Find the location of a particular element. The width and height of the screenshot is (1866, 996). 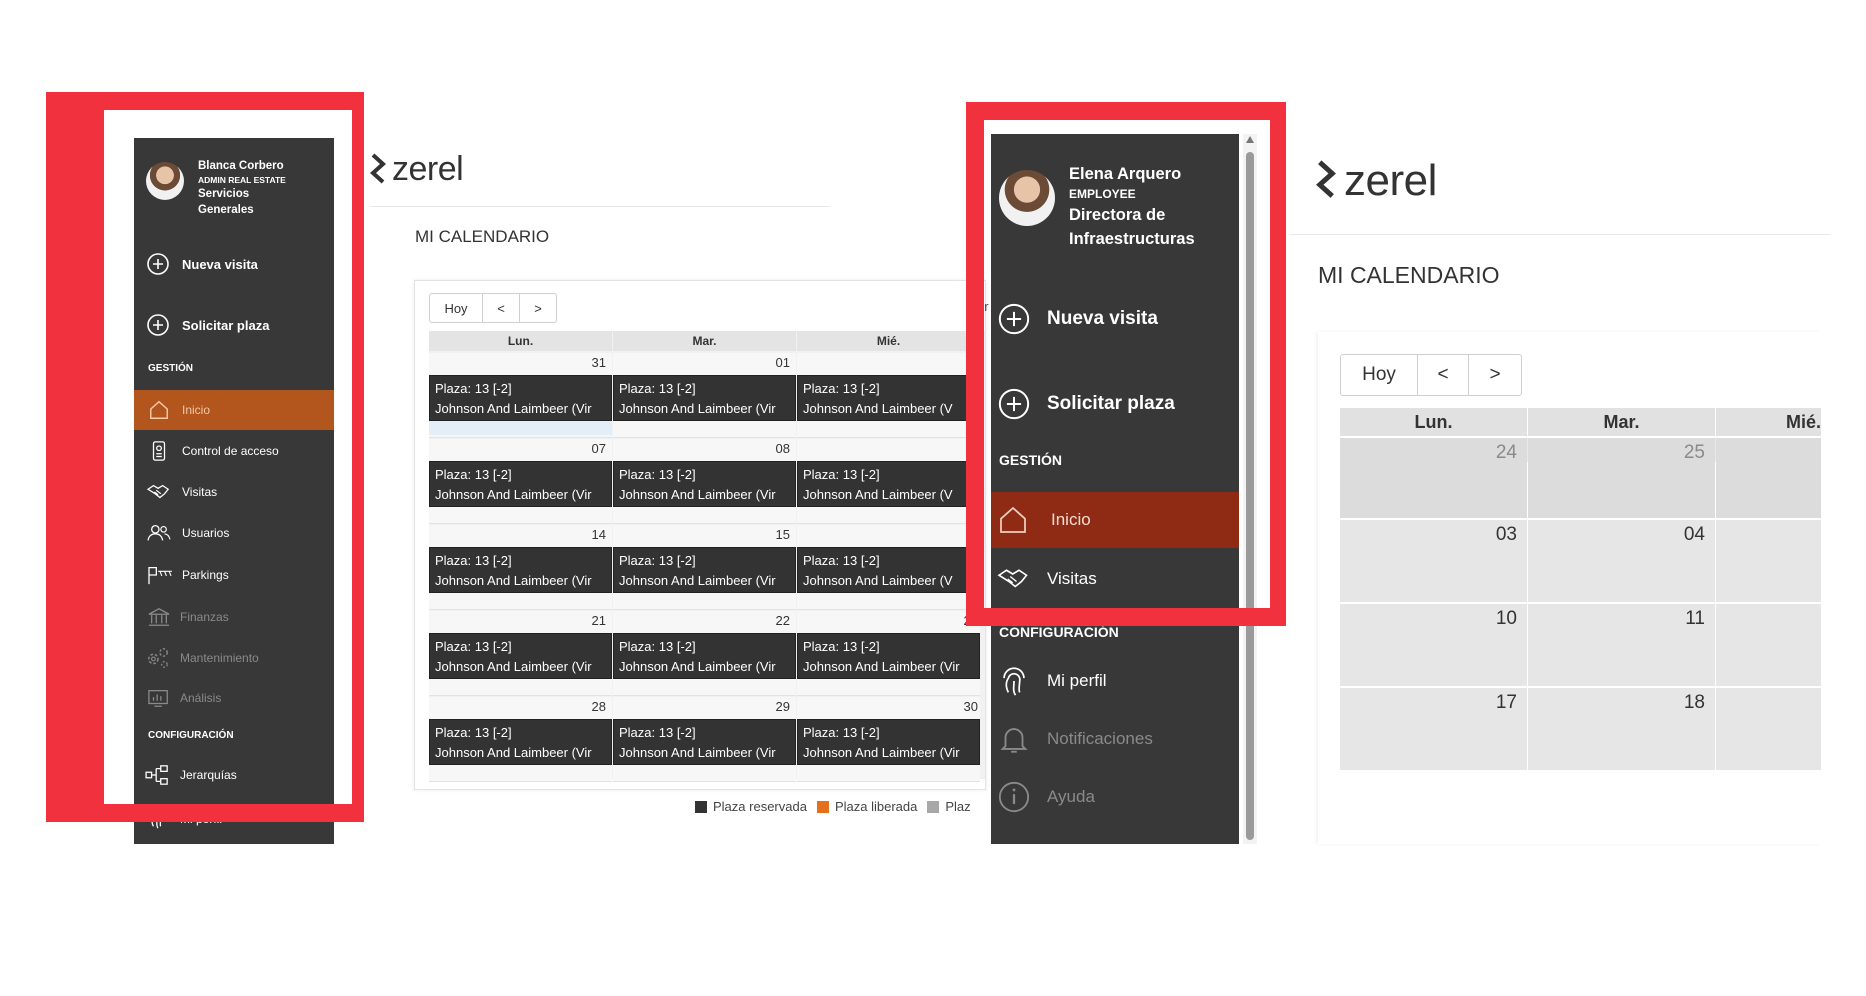

prev-button: < is located at coordinates (501, 308).